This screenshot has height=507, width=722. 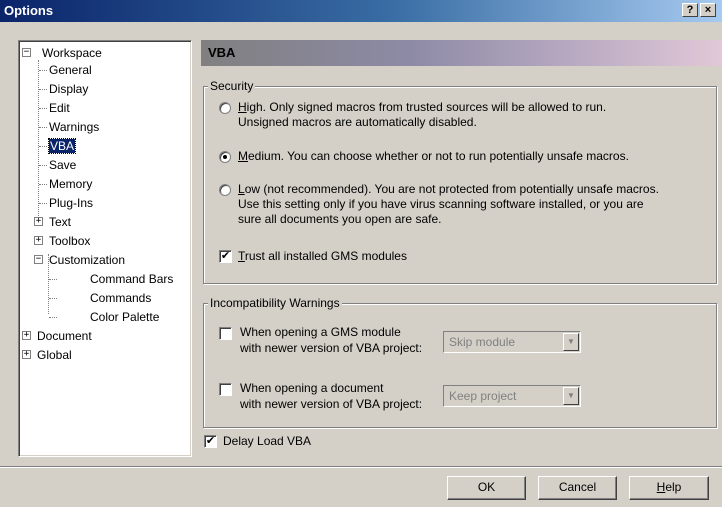 What do you see at coordinates (225, 256) in the screenshot?
I see `trust-gms-checkbox: ✔` at bounding box center [225, 256].